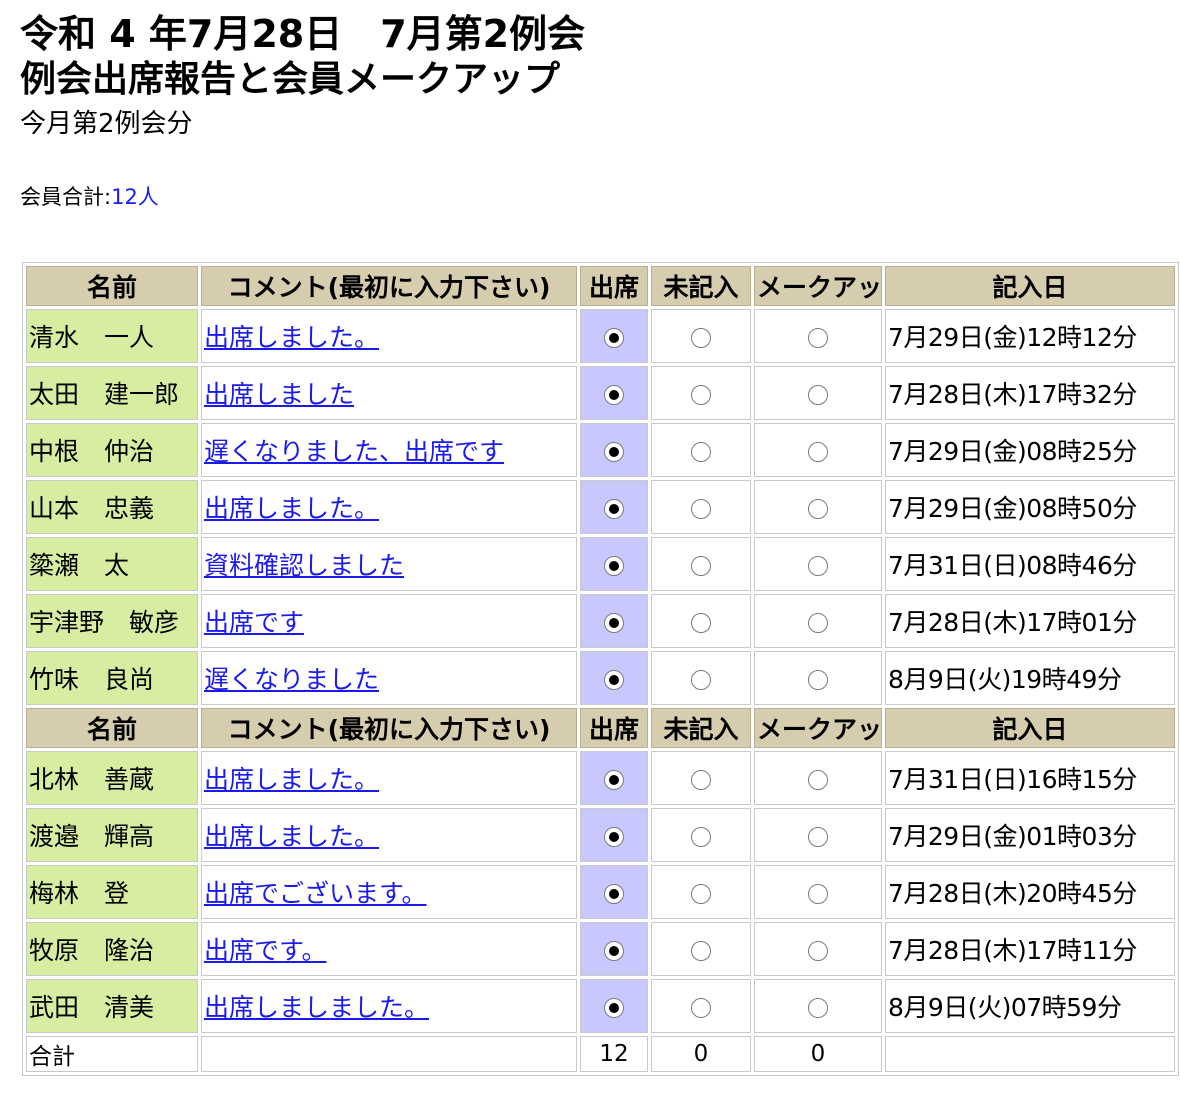 This screenshot has height=1110, width=1180. I want to click on member-name: 渡邉 輝高, so click(112, 835).